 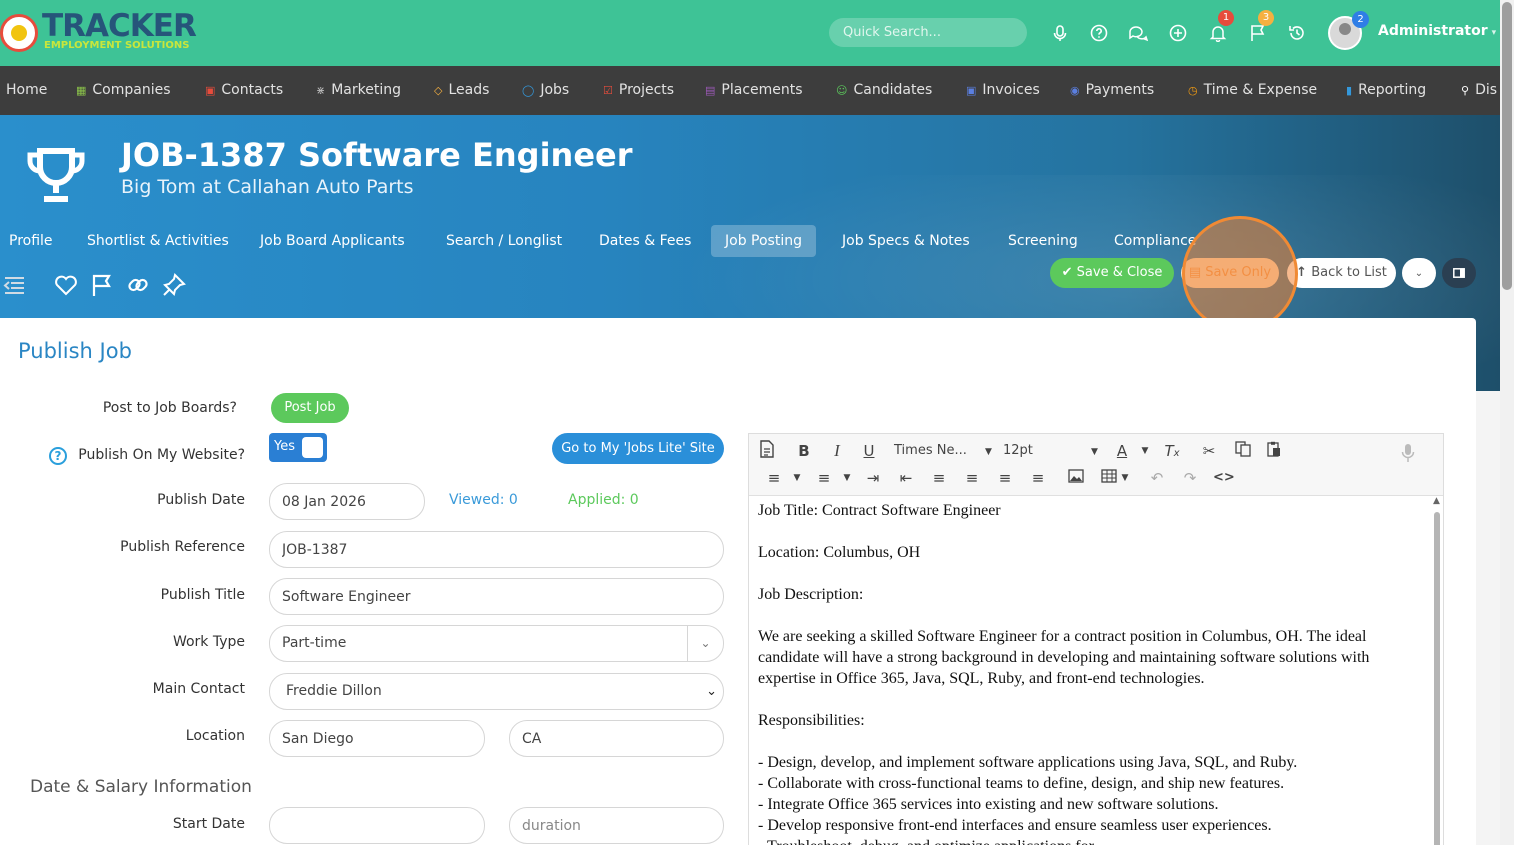 I want to click on outdent-icon: ⇤, so click(x=906, y=478).